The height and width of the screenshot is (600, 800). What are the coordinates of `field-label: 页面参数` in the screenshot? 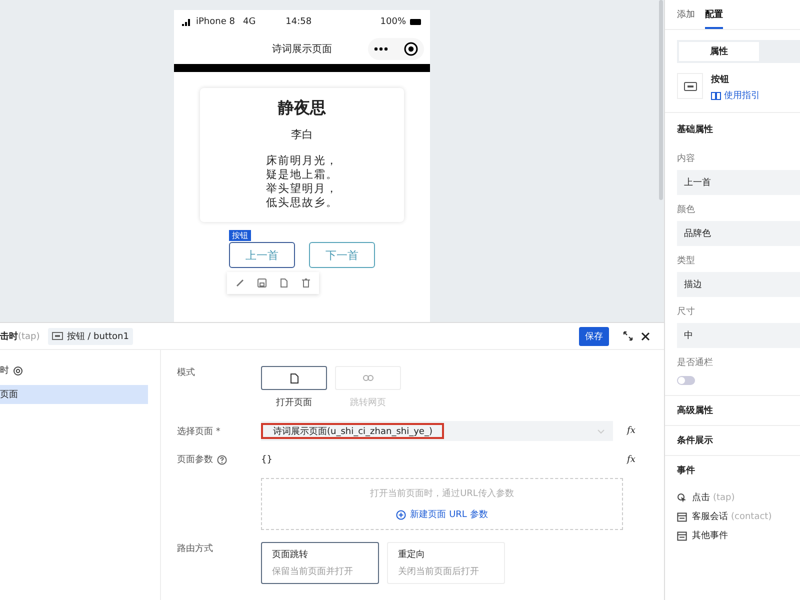 It's located at (195, 460).